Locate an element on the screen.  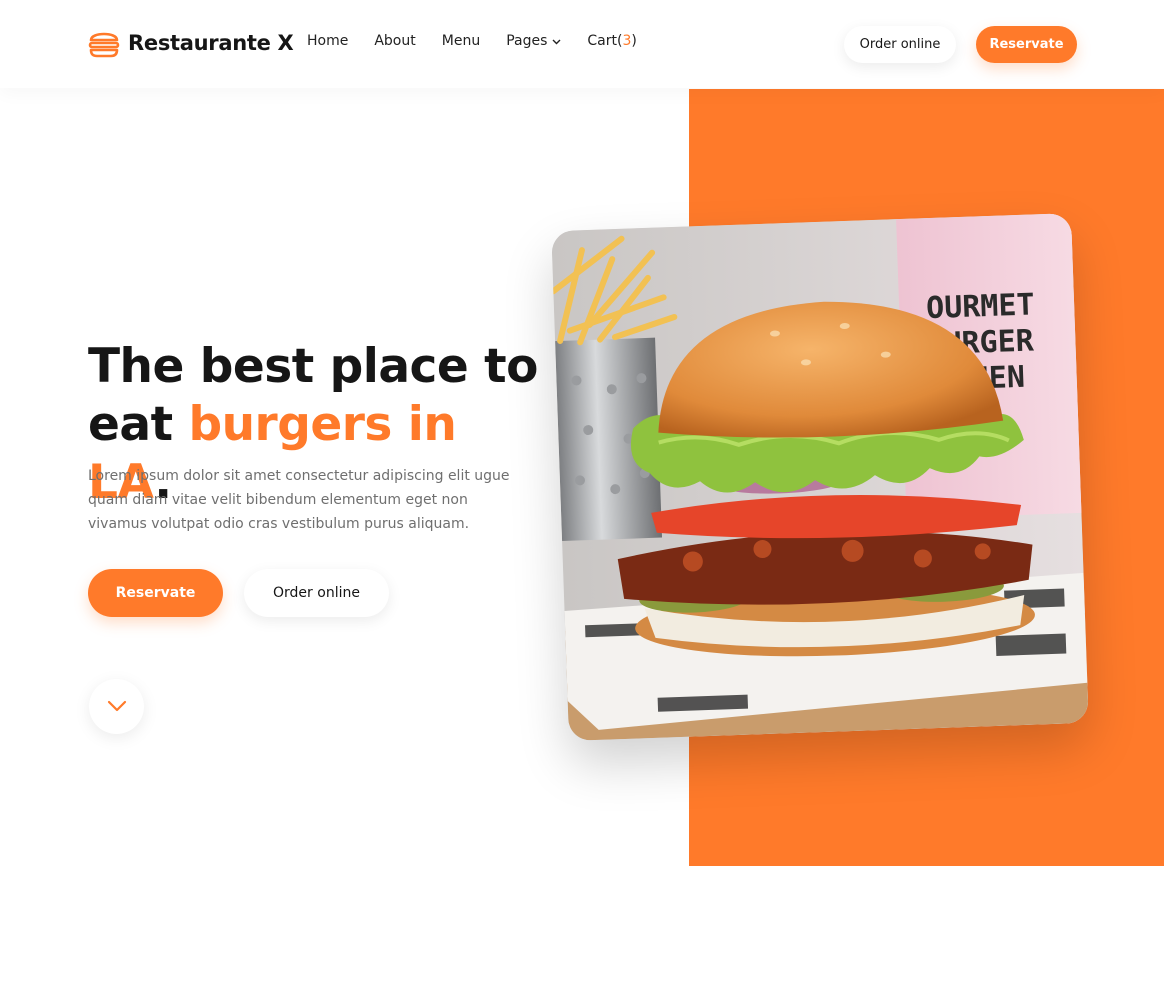
nav-pages: Pages is located at coordinates (533, 41).